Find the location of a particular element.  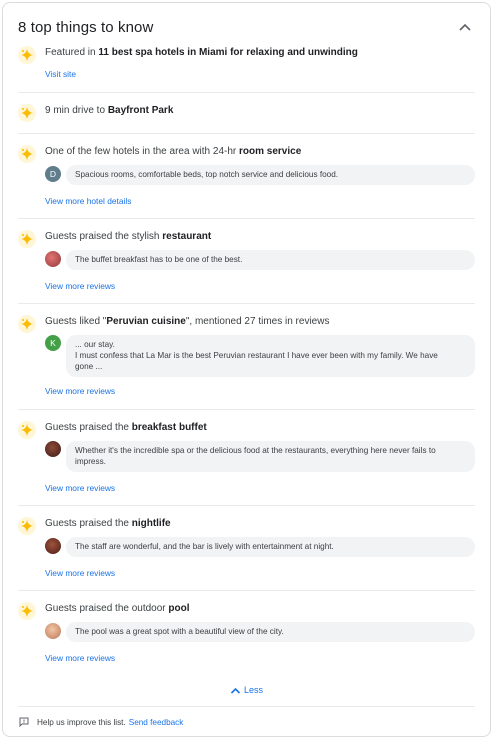

card-header: 8 top things to know is located at coordinates (247, 29).